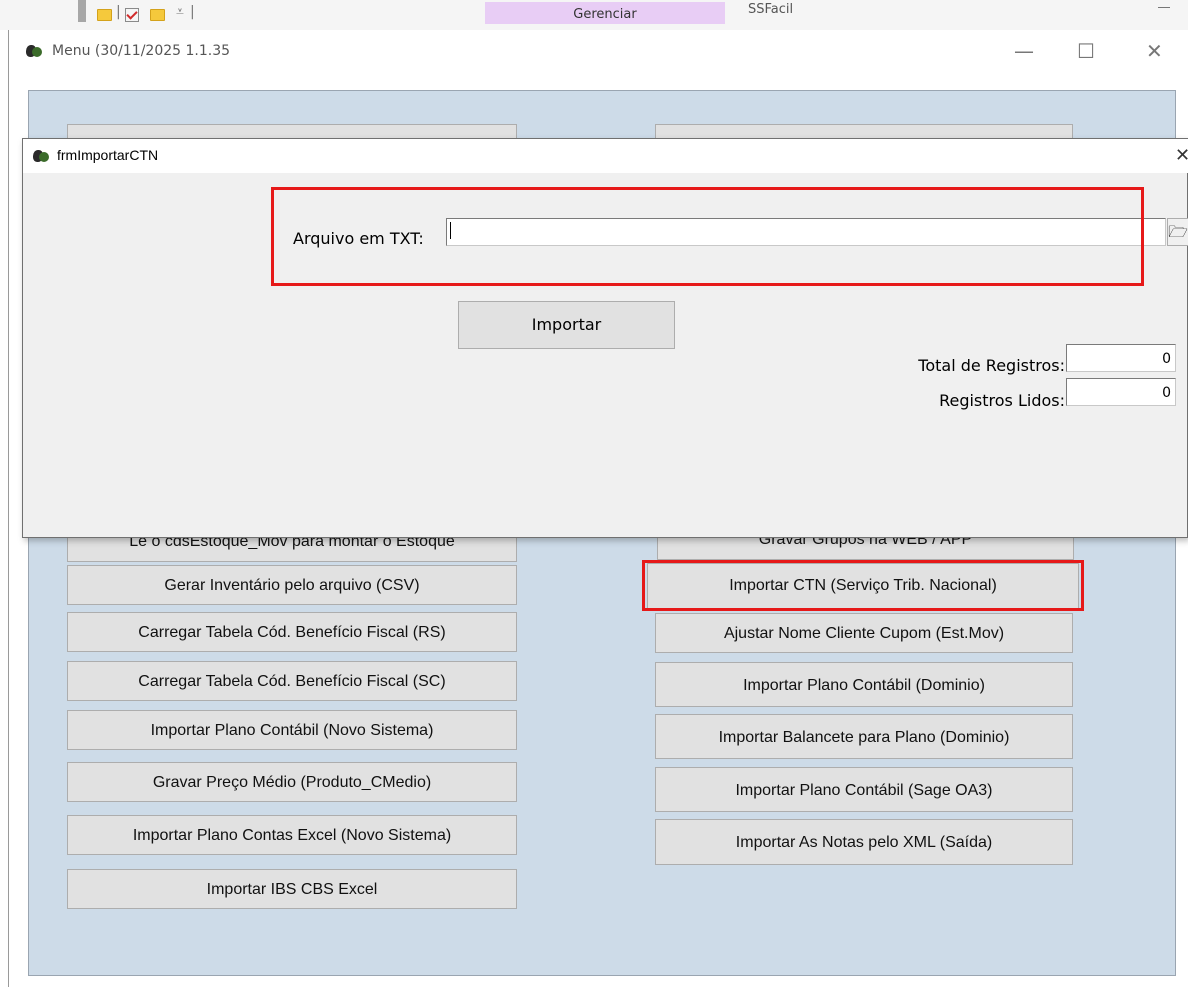 This screenshot has width=1188, height=987. I want to click on browse-button: 🗁, so click(1177, 232).